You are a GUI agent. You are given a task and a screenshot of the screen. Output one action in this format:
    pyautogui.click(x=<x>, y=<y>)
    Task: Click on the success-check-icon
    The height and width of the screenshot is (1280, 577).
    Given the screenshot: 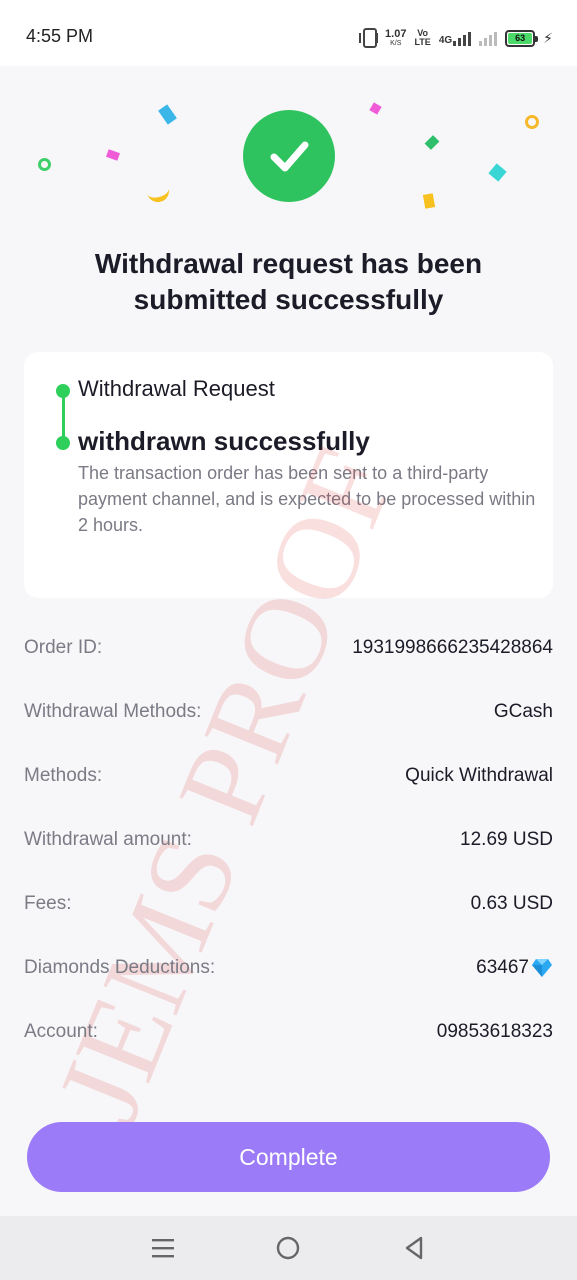 What is the action you would take?
    pyautogui.click(x=289, y=156)
    